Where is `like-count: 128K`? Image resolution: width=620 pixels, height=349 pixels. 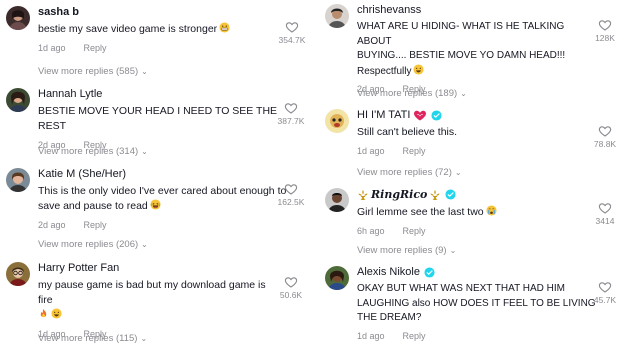 like-count: 128K is located at coordinates (605, 38).